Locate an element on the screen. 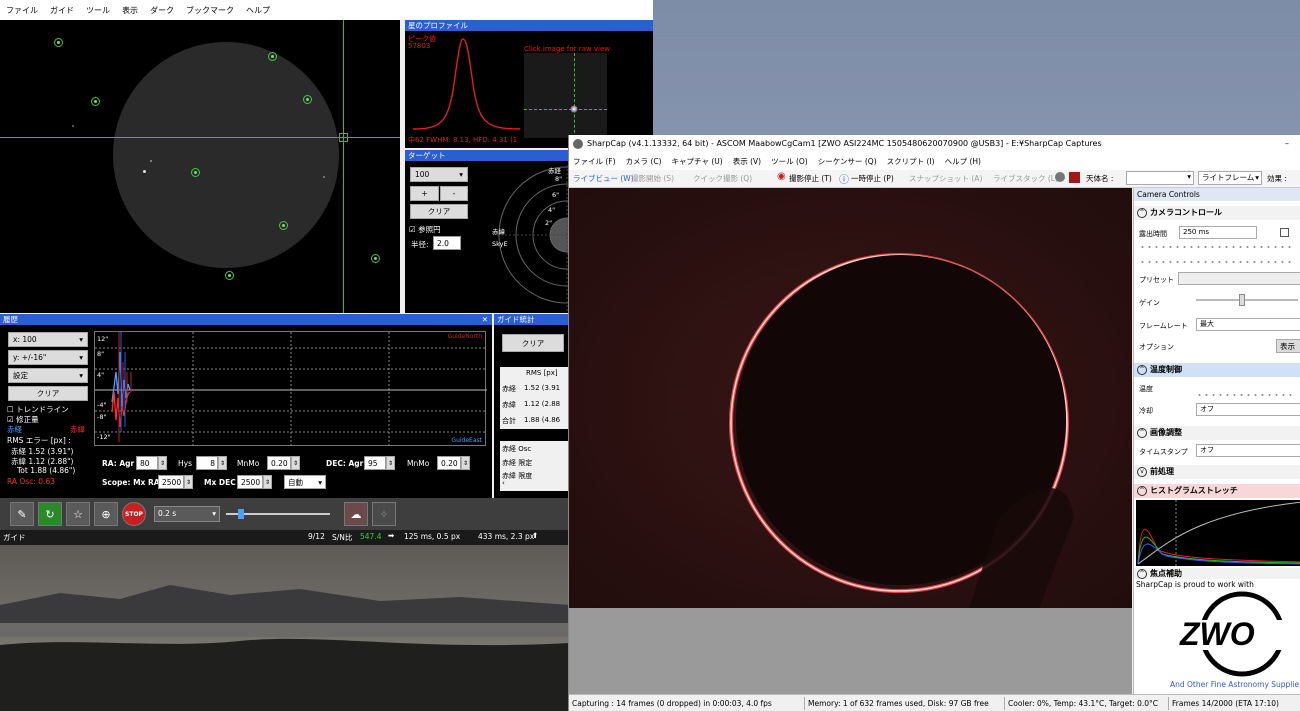  brain-icon: ☁ is located at coordinates (356, 514).